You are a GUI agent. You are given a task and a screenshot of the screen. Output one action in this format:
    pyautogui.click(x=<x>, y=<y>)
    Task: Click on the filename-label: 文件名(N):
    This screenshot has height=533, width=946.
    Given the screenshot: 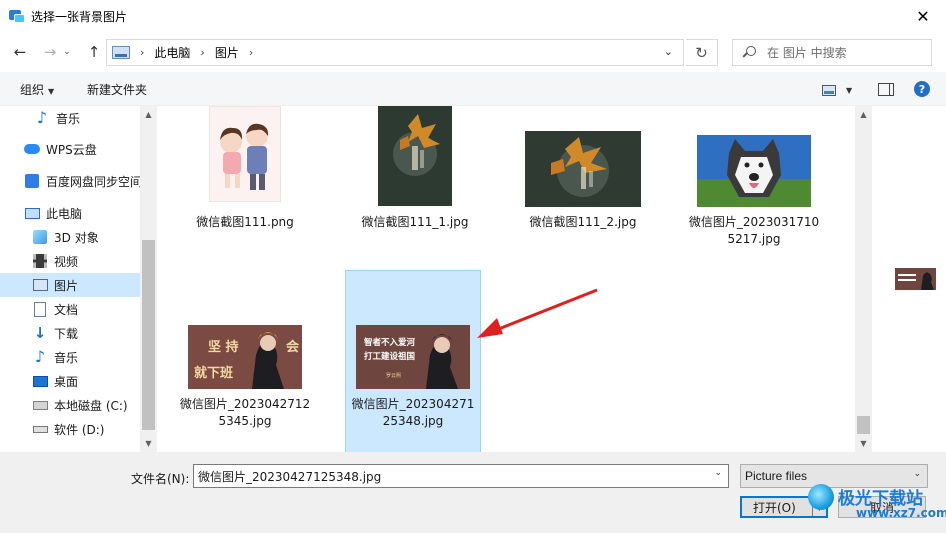 What is the action you would take?
    pyautogui.click(x=160, y=479)
    